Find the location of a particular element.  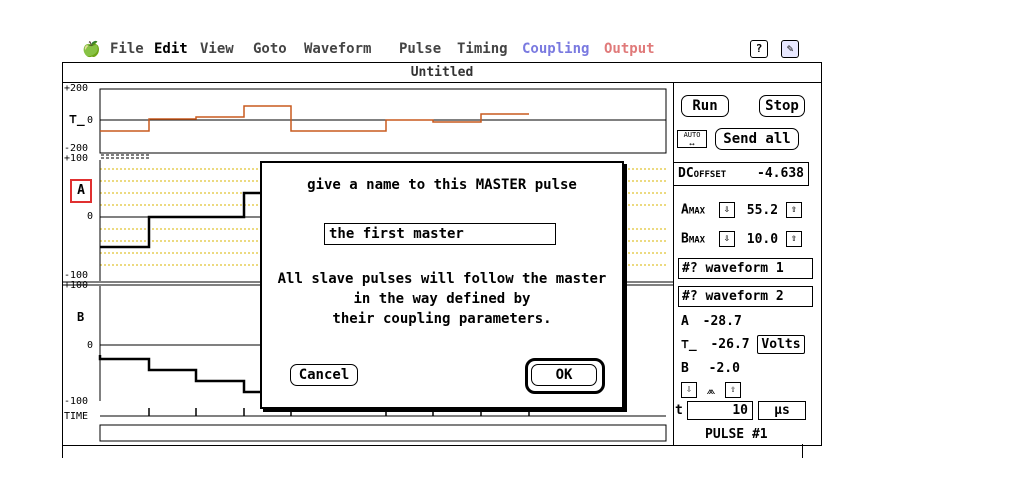

a-max-value: 55.2 is located at coordinates (762, 210).